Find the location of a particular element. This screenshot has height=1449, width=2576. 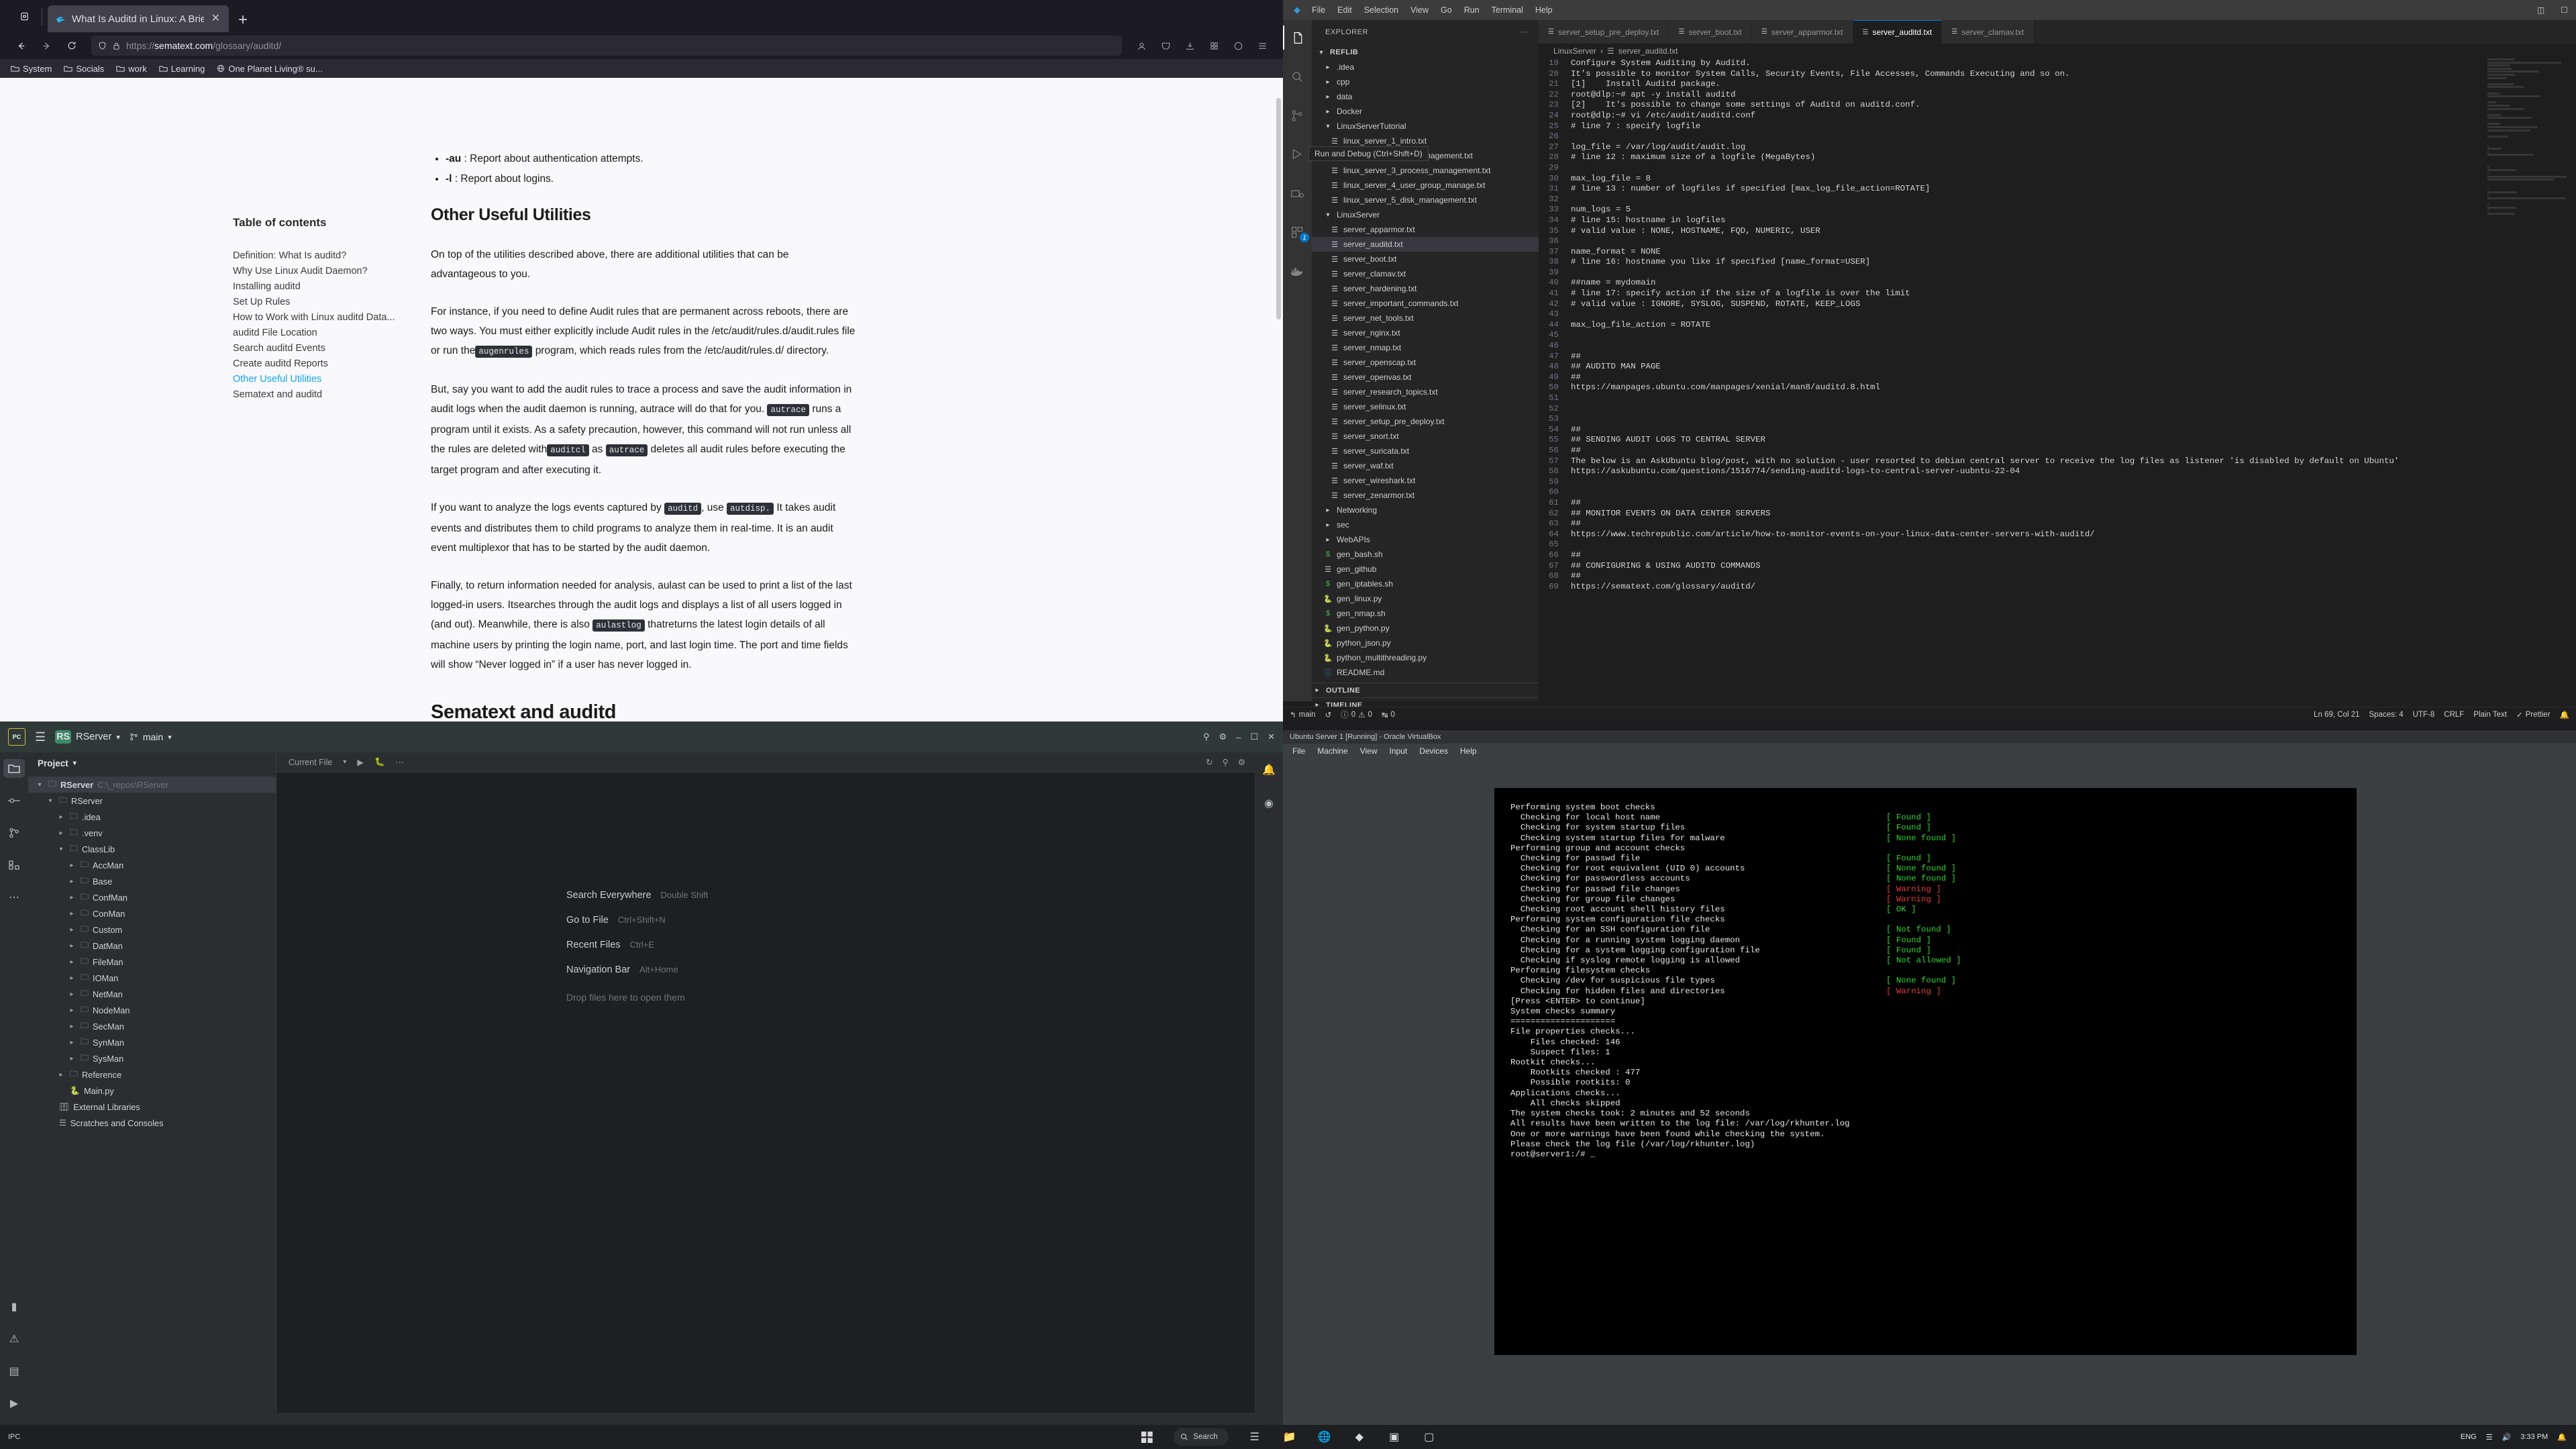

explorer-folder-row: ▾ LinuxServer is located at coordinates (1425, 214).